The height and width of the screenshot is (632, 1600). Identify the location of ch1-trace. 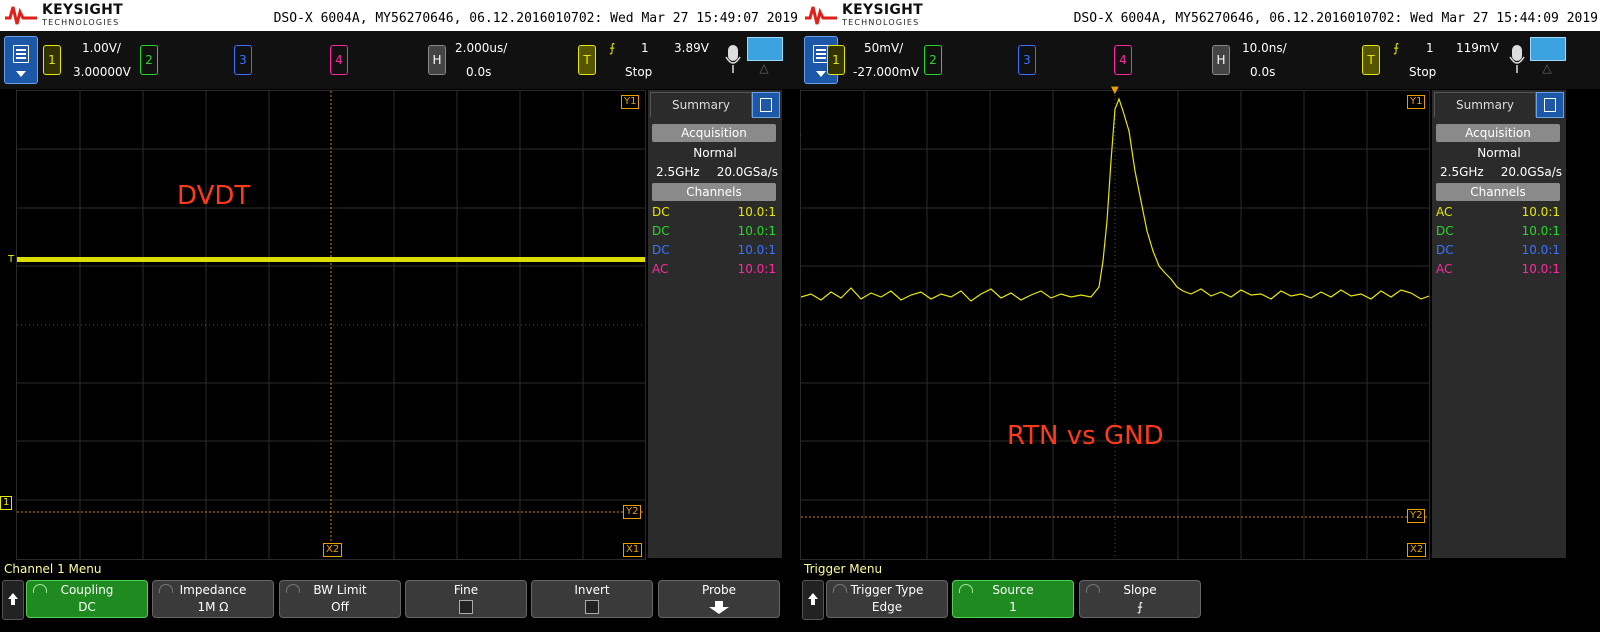
(331, 259).